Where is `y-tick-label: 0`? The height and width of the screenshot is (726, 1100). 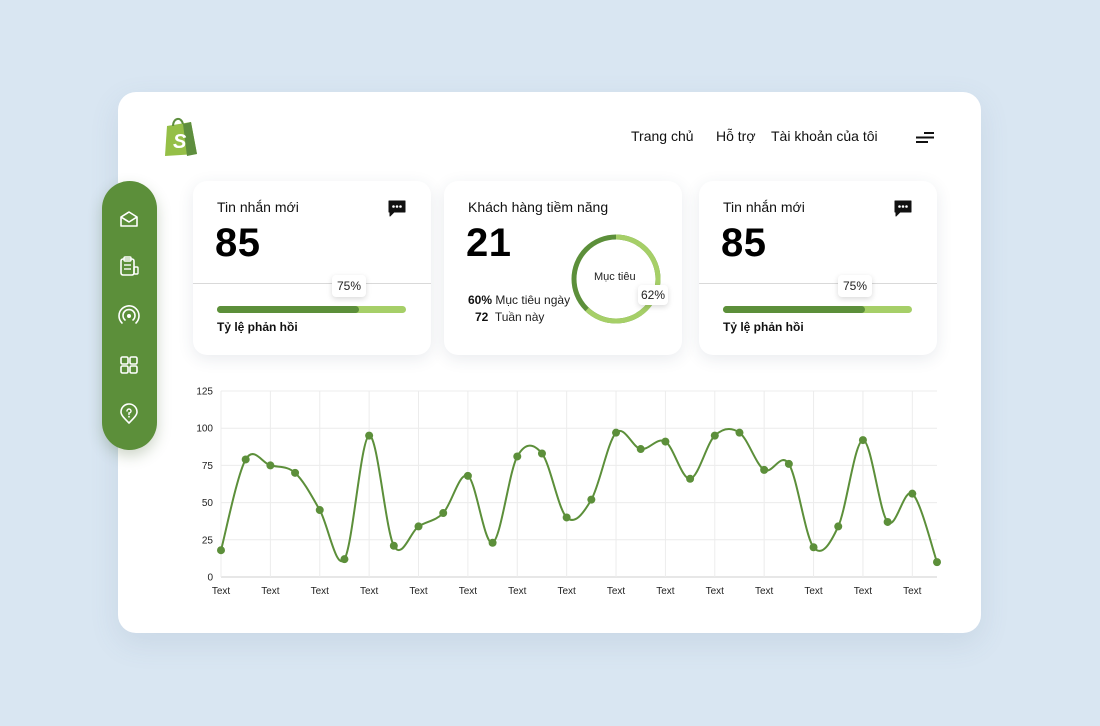 y-tick-label: 0 is located at coordinates (210, 578).